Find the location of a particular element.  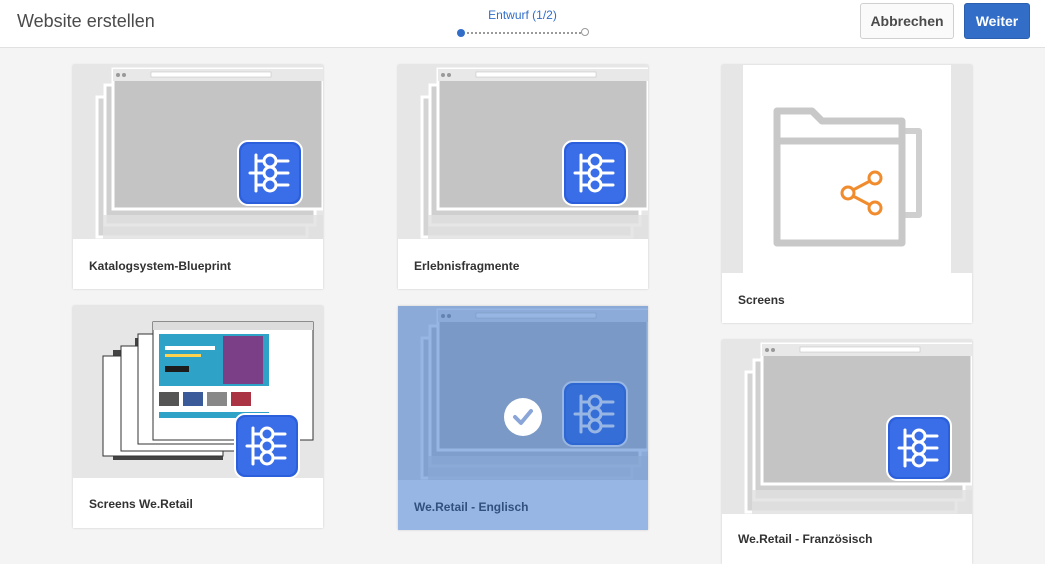

template-card: Screens is located at coordinates (847, 194).